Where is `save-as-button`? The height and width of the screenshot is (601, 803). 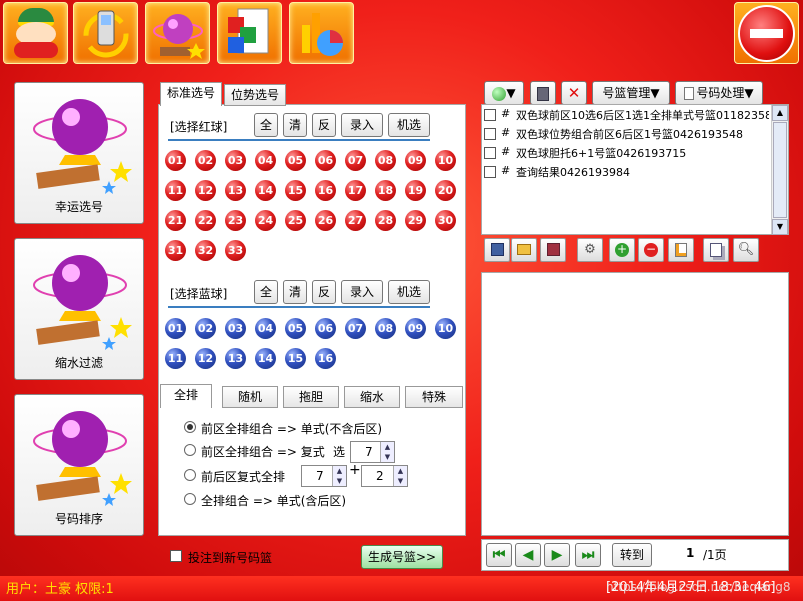
save-as-button is located at coordinates (553, 250).